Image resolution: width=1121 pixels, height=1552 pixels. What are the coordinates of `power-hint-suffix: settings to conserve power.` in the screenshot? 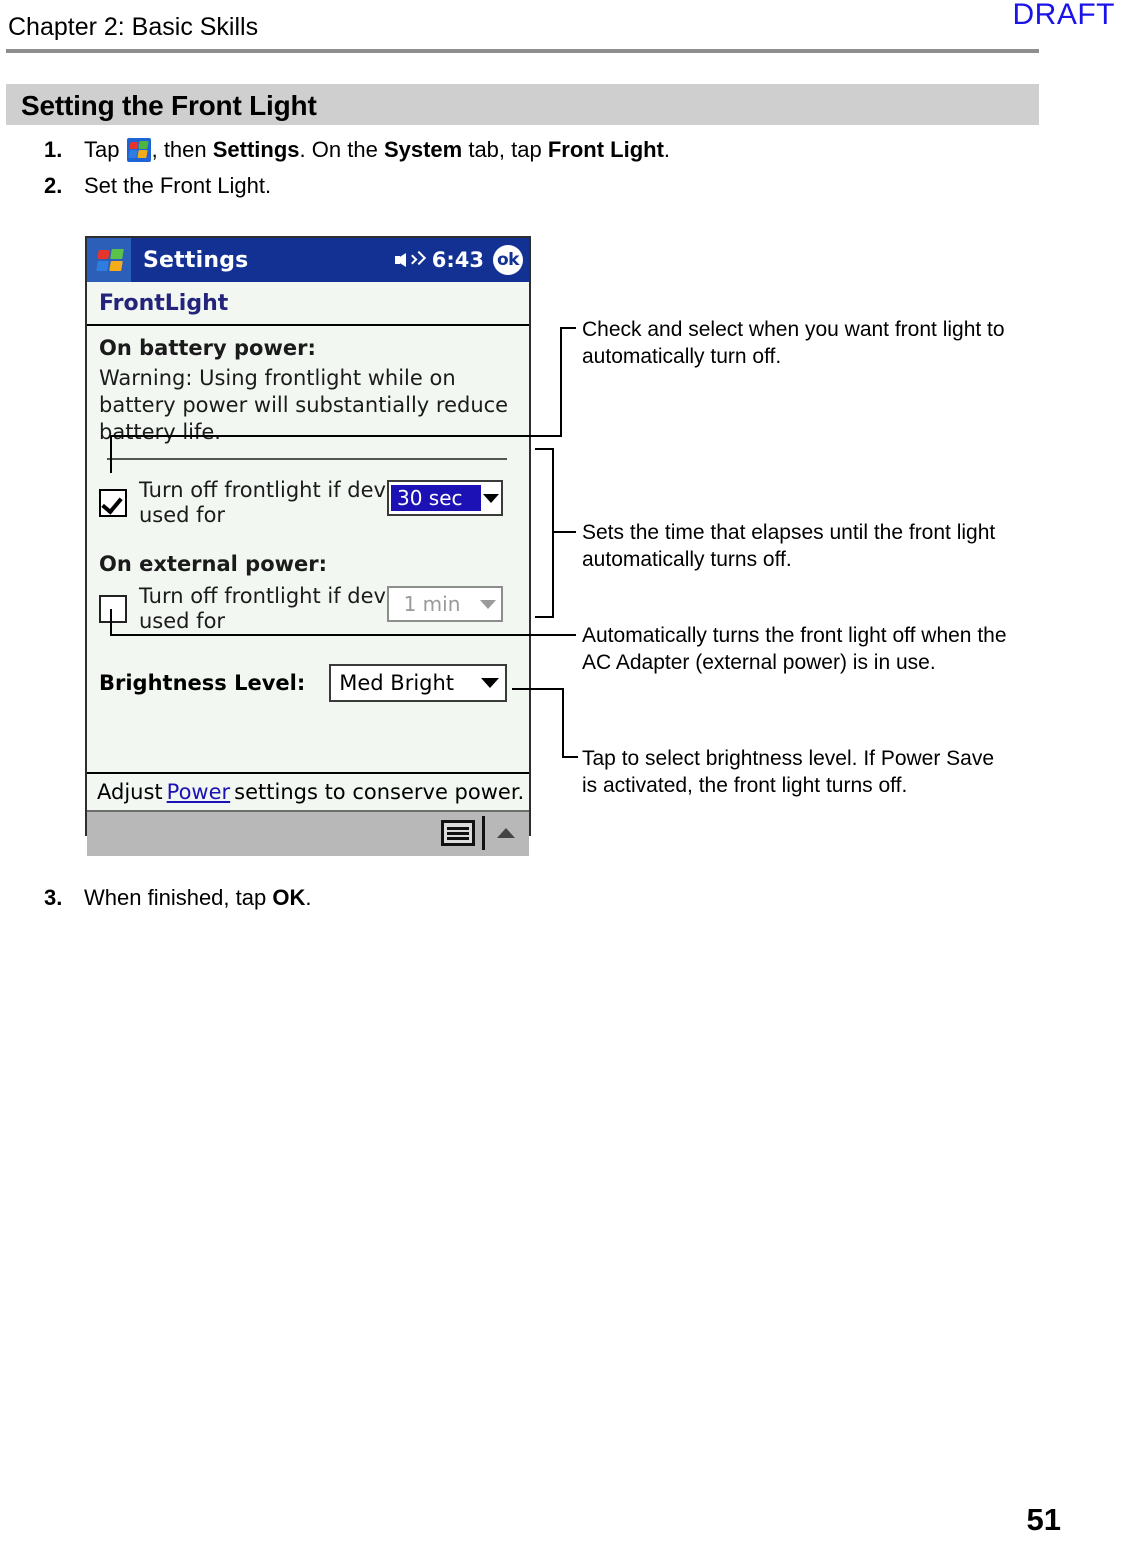 It's located at (379, 792).